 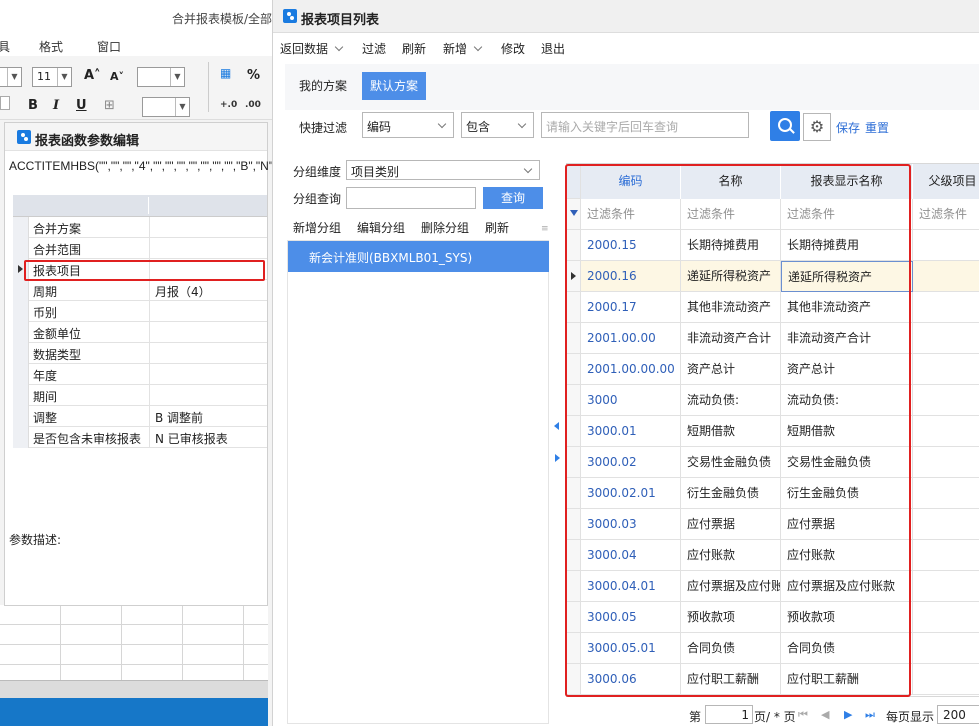 What do you see at coordinates (92, 75) in the screenshot?
I see `font-grow-icon: A˄` at bounding box center [92, 75].